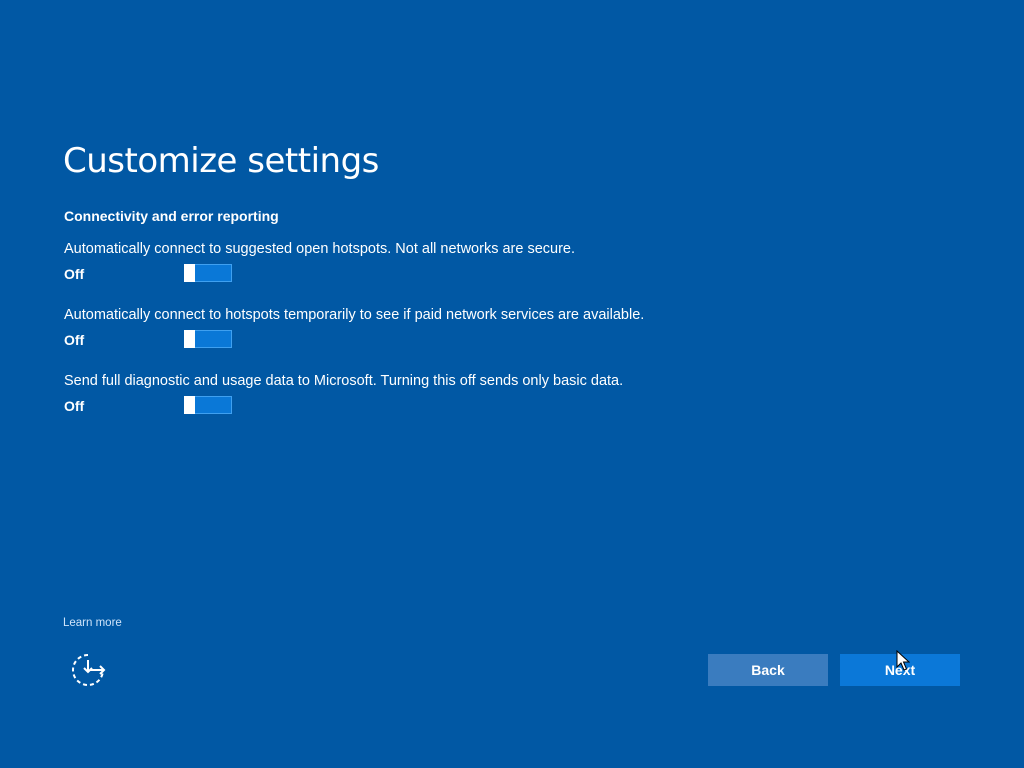 This screenshot has width=1024, height=768. What do you see at coordinates (208, 405) in the screenshot?
I see `diagnostic-data-toggle` at bounding box center [208, 405].